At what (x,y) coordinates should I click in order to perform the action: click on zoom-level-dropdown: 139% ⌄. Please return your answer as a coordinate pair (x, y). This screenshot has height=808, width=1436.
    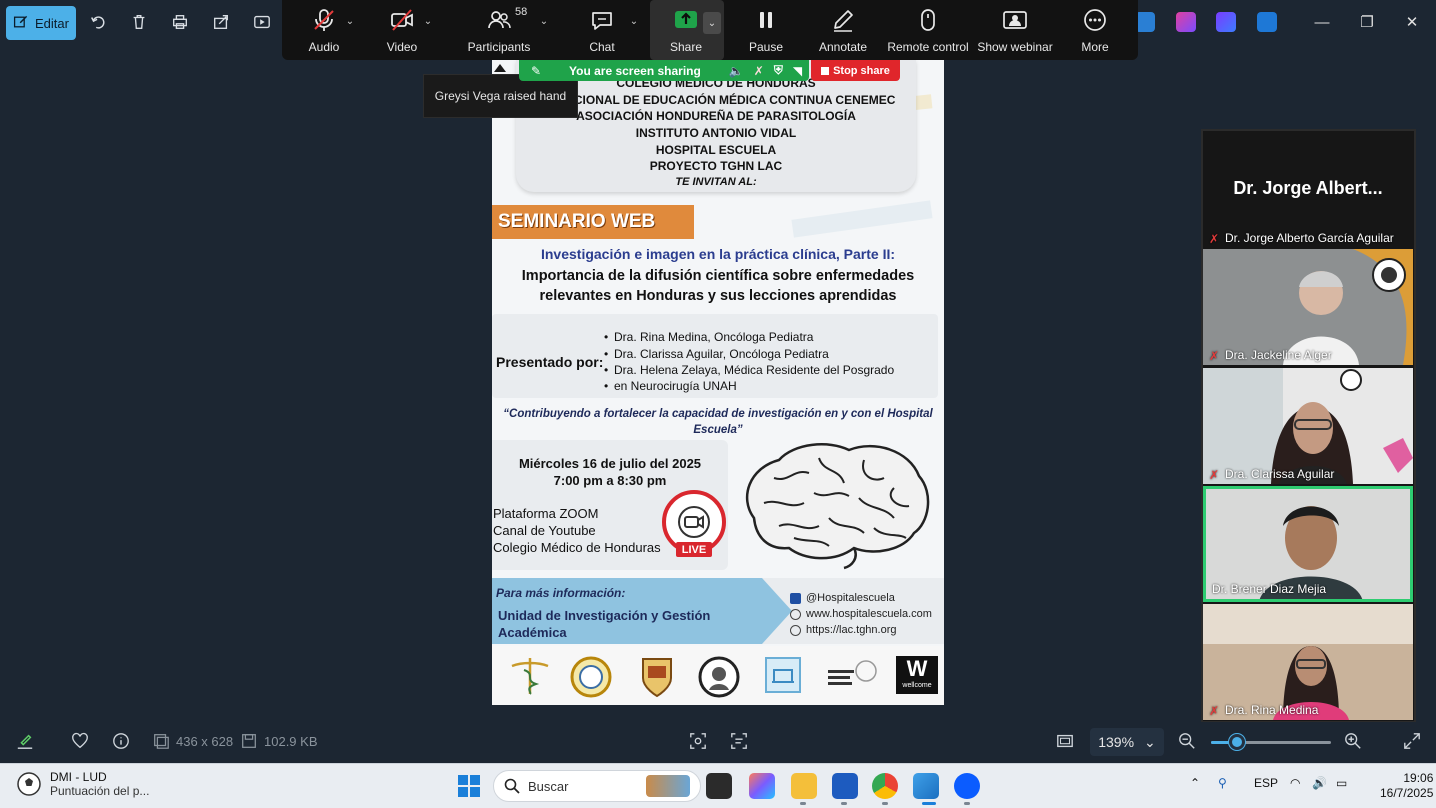
    Looking at the image, I should click on (1127, 742).